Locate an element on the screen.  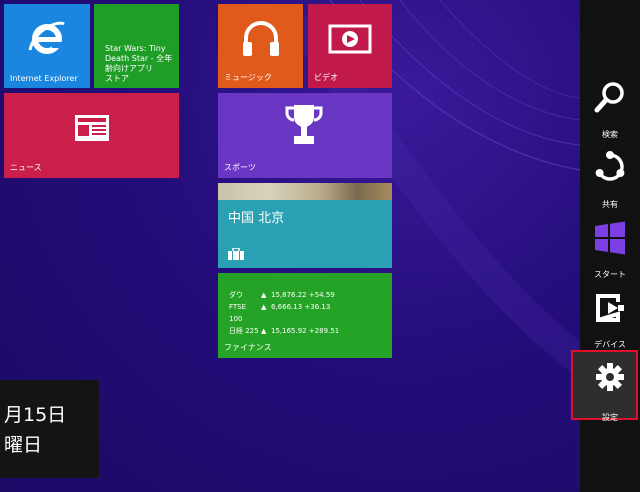
tile-label: ビデオ is located at coordinates (326, 77).